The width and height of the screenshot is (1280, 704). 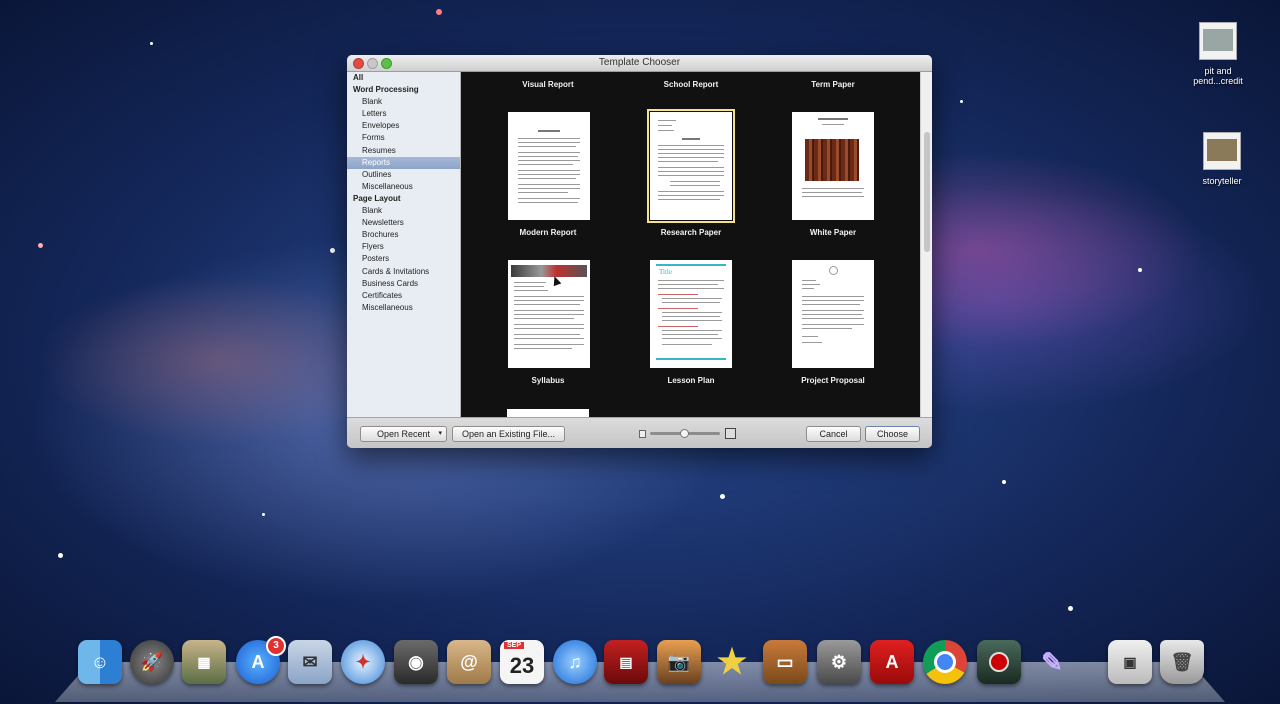 What do you see at coordinates (999, 662) in the screenshot?
I see `screen-recorder-icon` at bounding box center [999, 662].